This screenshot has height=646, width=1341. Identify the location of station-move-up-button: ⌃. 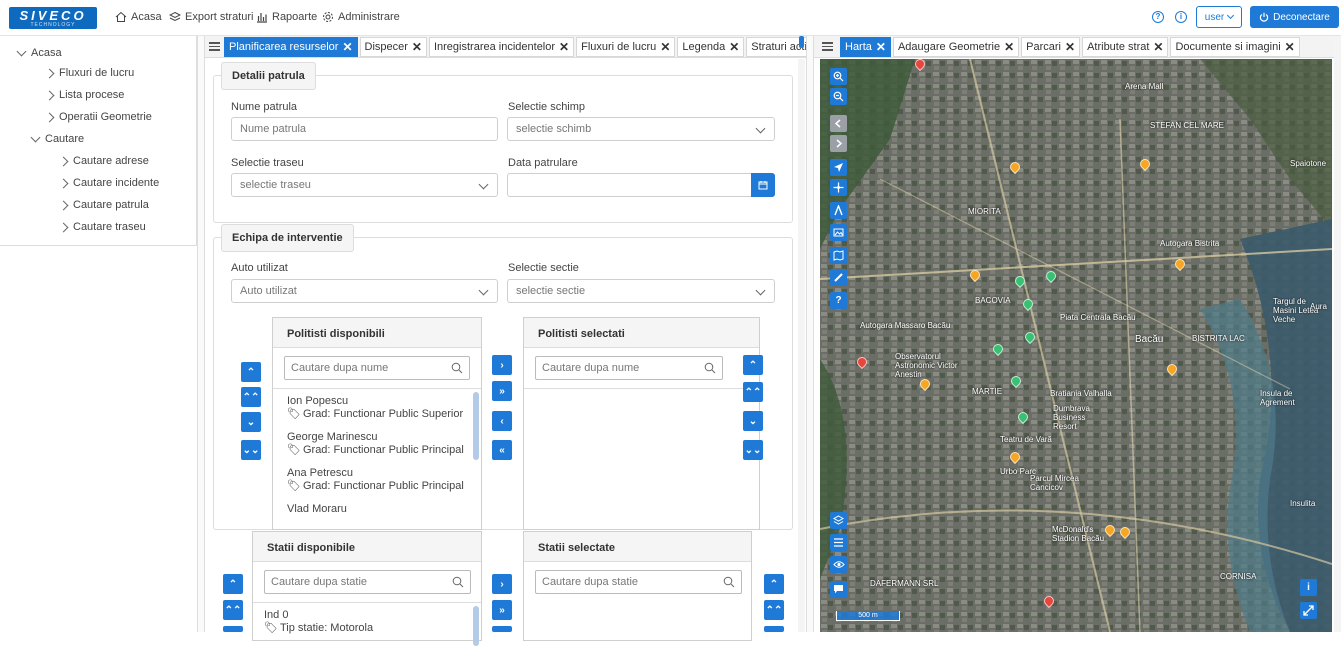
(233, 584).